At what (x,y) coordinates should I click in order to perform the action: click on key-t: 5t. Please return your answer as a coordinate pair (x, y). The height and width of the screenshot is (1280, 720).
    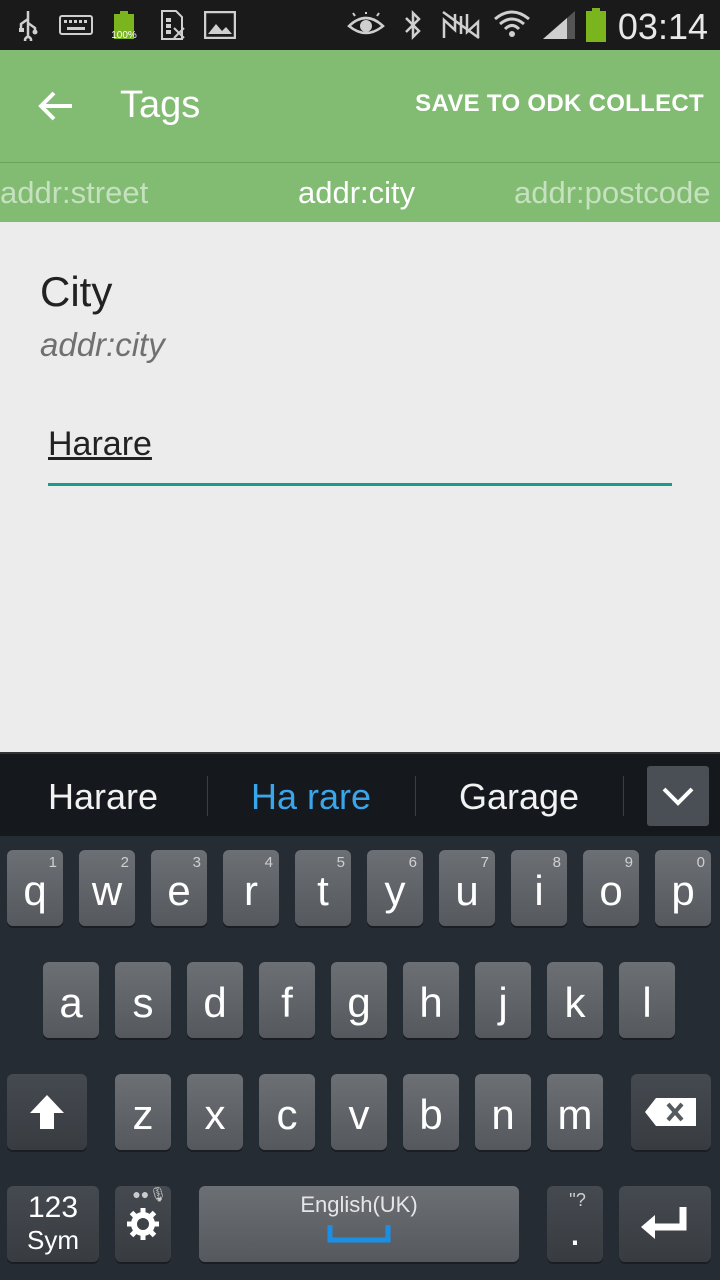
    Looking at the image, I should click on (323, 888).